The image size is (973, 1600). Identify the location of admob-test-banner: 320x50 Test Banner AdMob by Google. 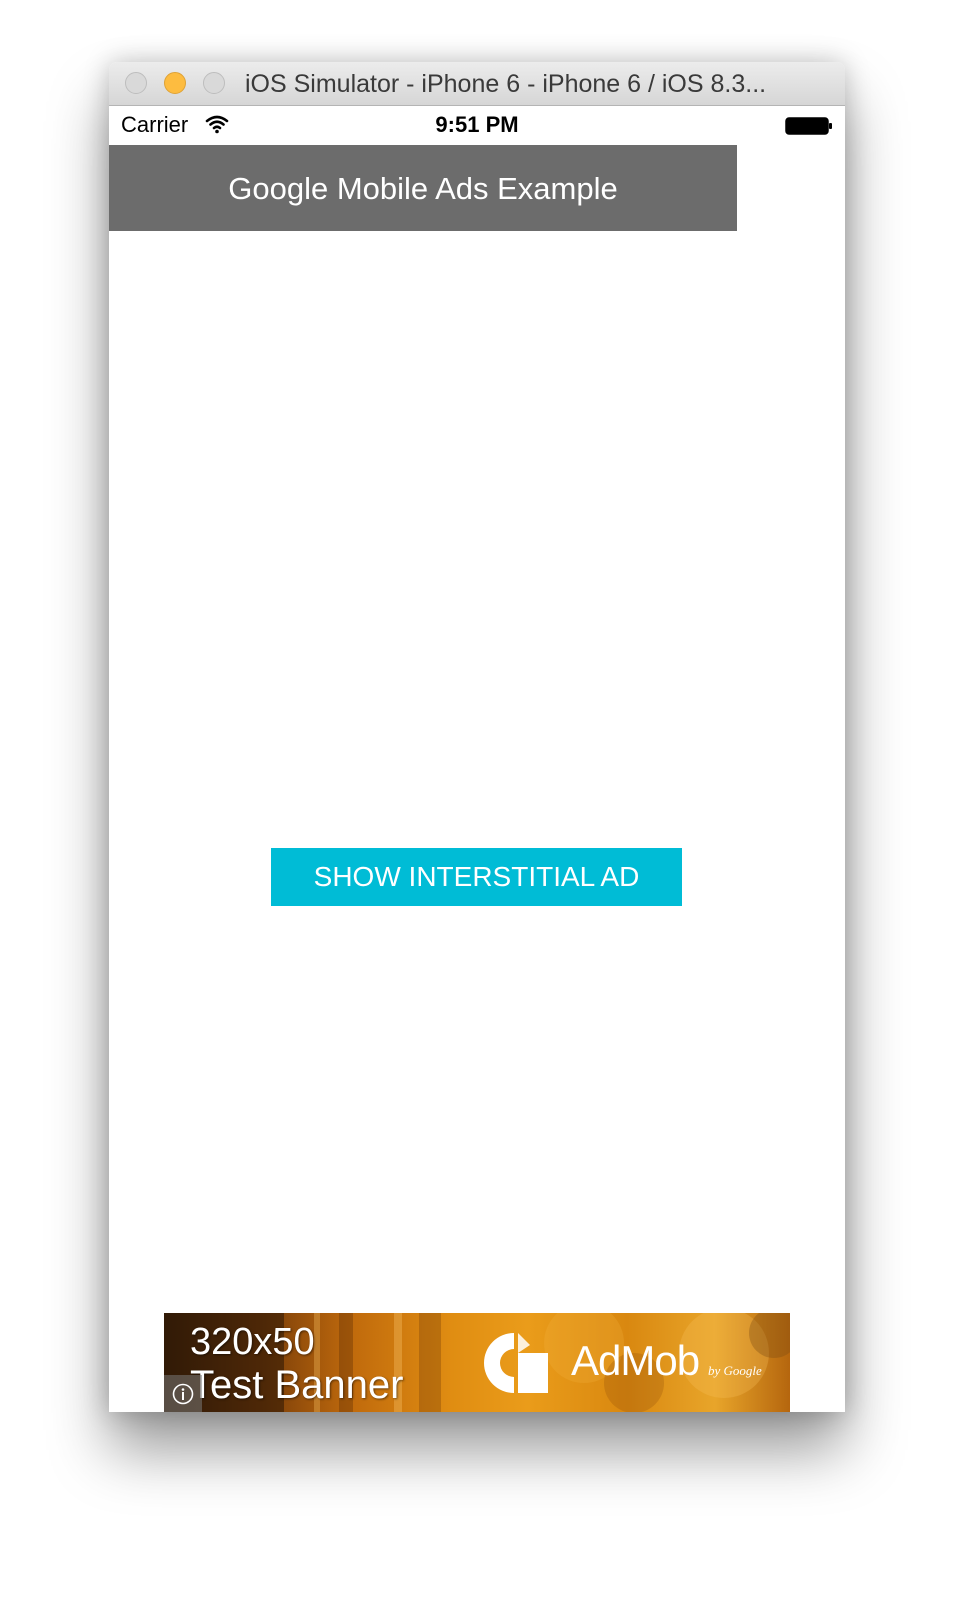
(477, 1362).